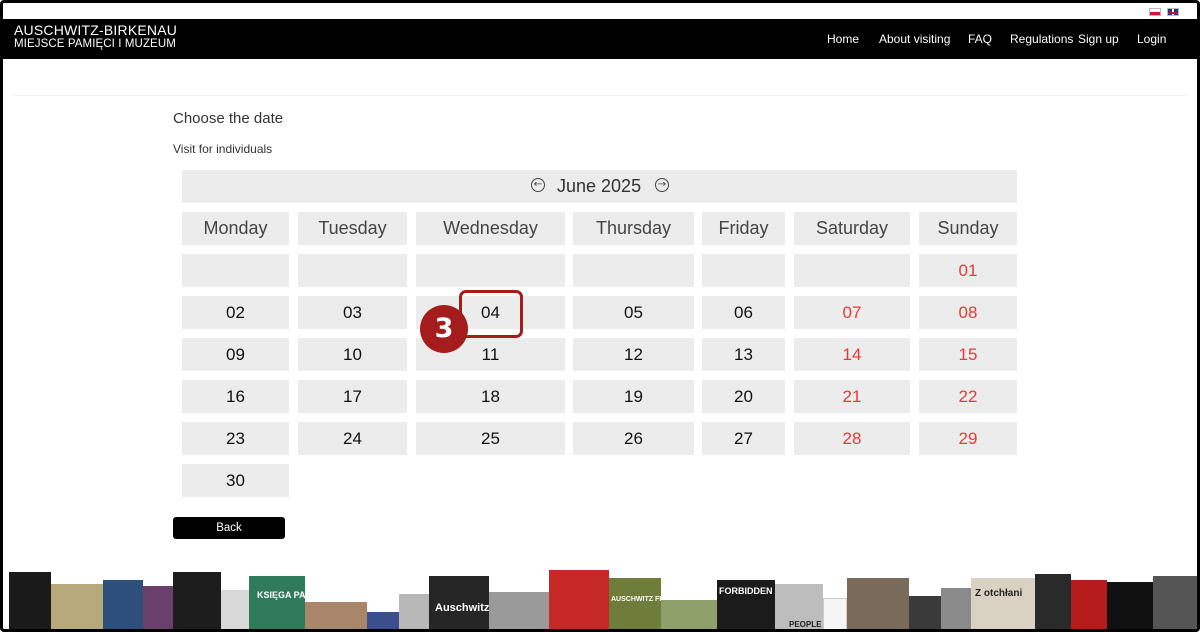 The width and height of the screenshot is (1200, 632). What do you see at coordinates (352, 228) in the screenshot?
I see `weekday-header-tuesday: Tuesday` at bounding box center [352, 228].